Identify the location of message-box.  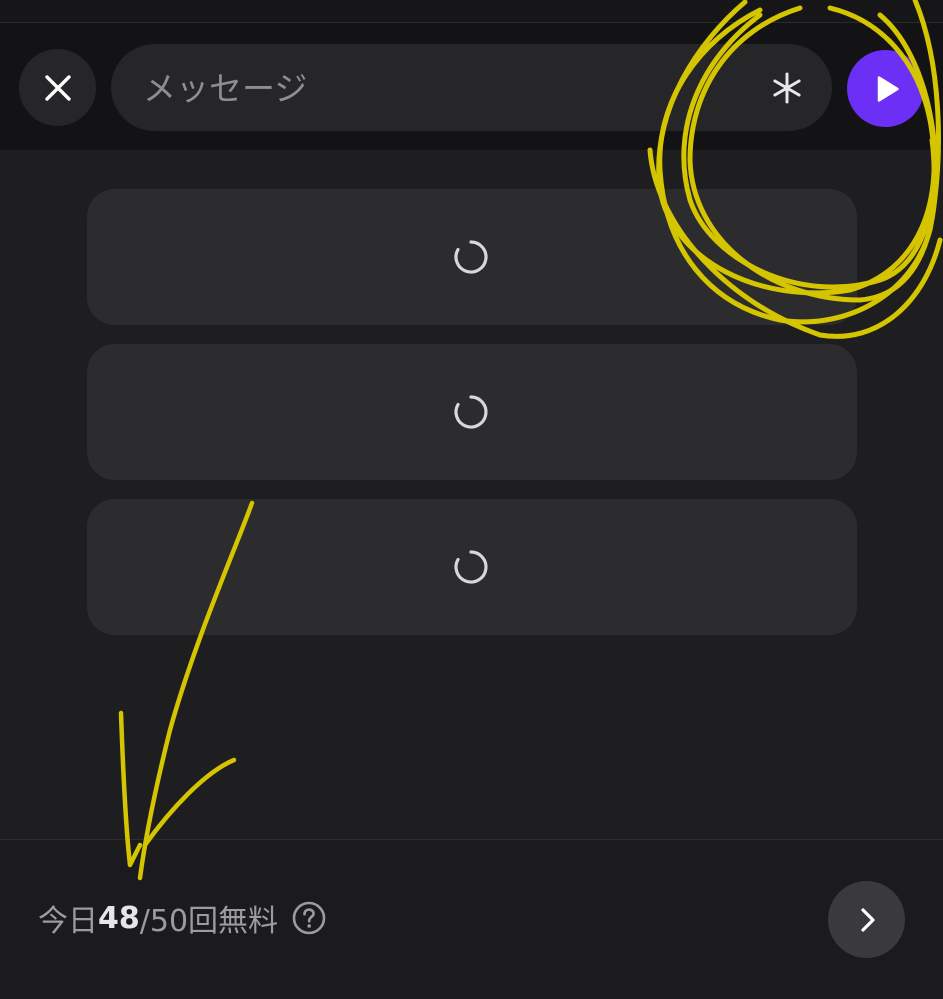
(471, 88).